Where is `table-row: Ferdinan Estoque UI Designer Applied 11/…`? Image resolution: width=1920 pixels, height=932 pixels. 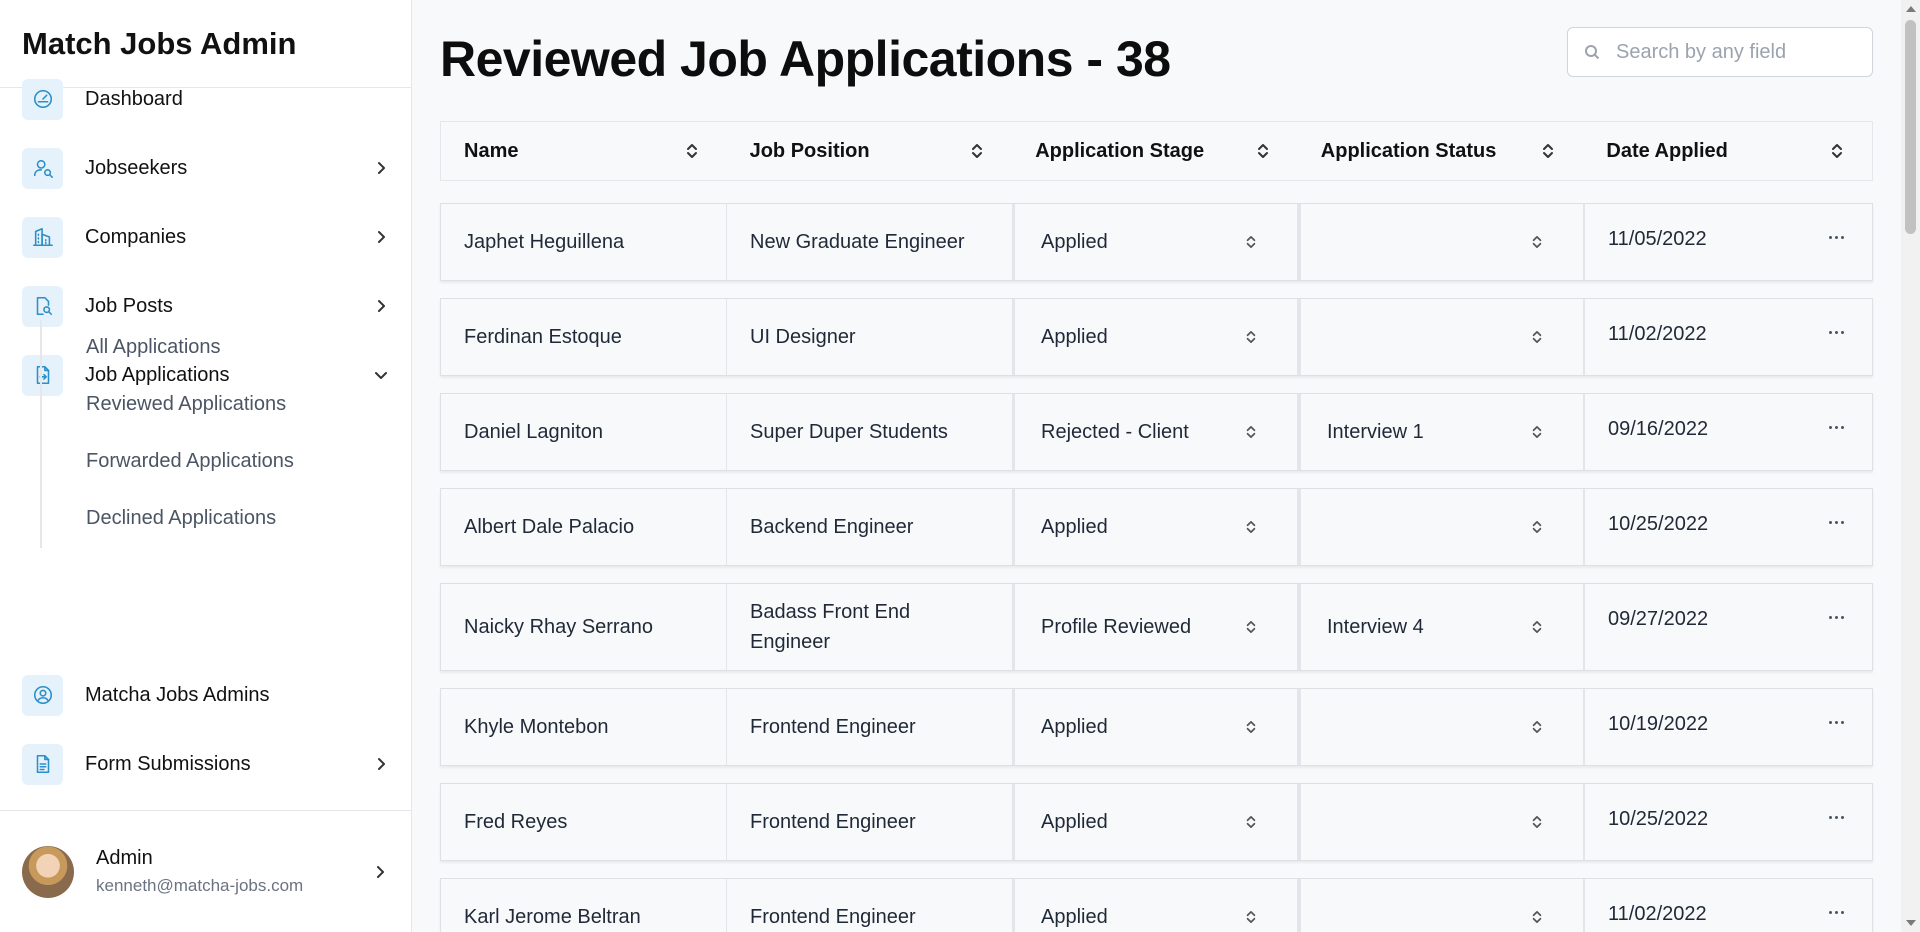
table-row: Ferdinan Estoque UI Designer Applied 11/… is located at coordinates (1156, 337).